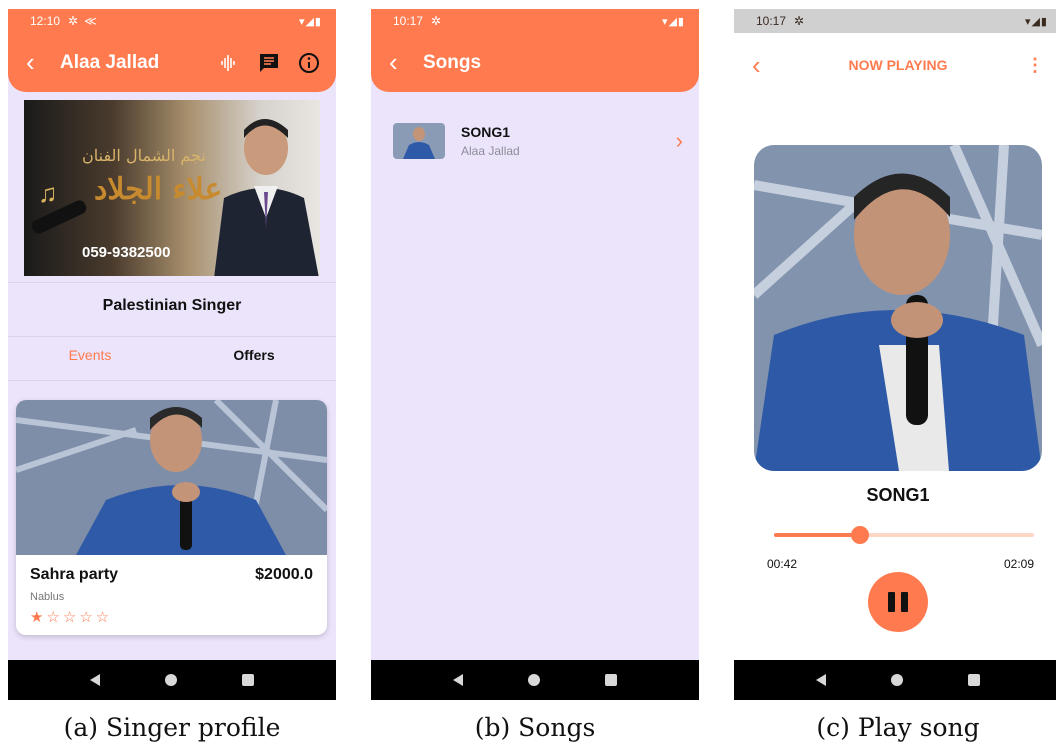 The height and width of the screenshot is (747, 1056). What do you see at coordinates (172, 50) in the screenshot?
I see `app-bar: 12:10 ✲ ≪ ▾◢▮ ‹ Alaa Jallad` at bounding box center [172, 50].